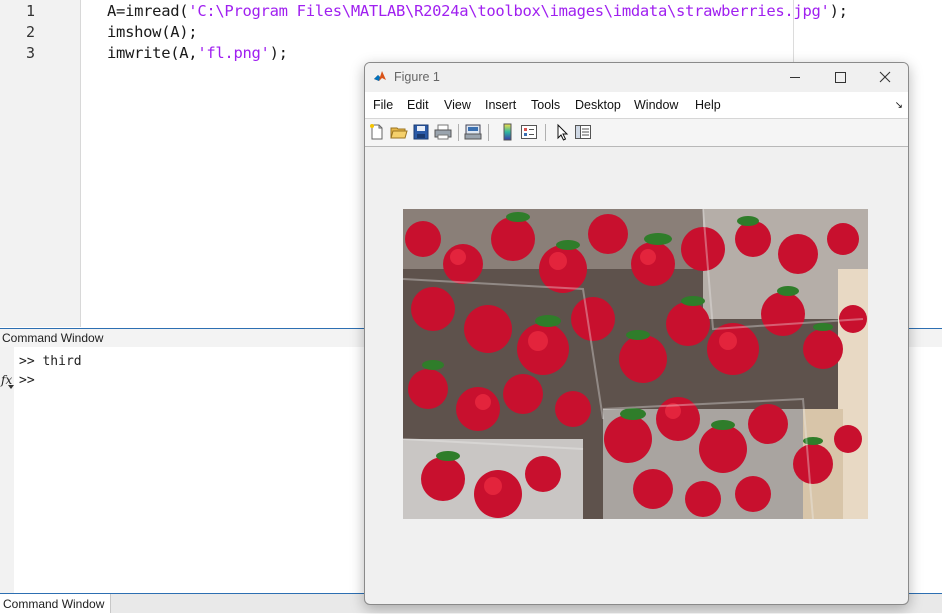 This screenshot has height=614, width=942. Describe the element at coordinates (583, 132) in the screenshot. I see `property-inspector-icon` at that location.